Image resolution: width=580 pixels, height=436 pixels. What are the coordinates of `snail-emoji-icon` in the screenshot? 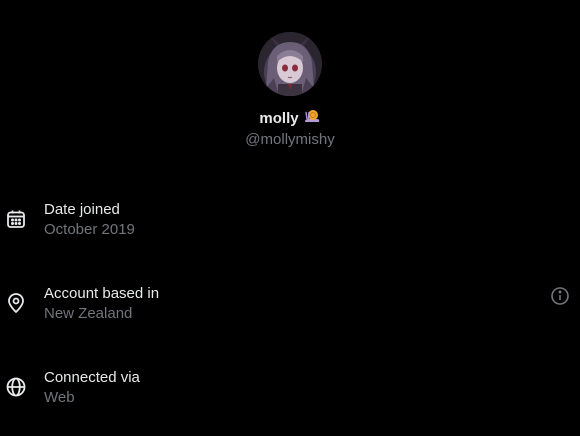 It's located at (312, 118).